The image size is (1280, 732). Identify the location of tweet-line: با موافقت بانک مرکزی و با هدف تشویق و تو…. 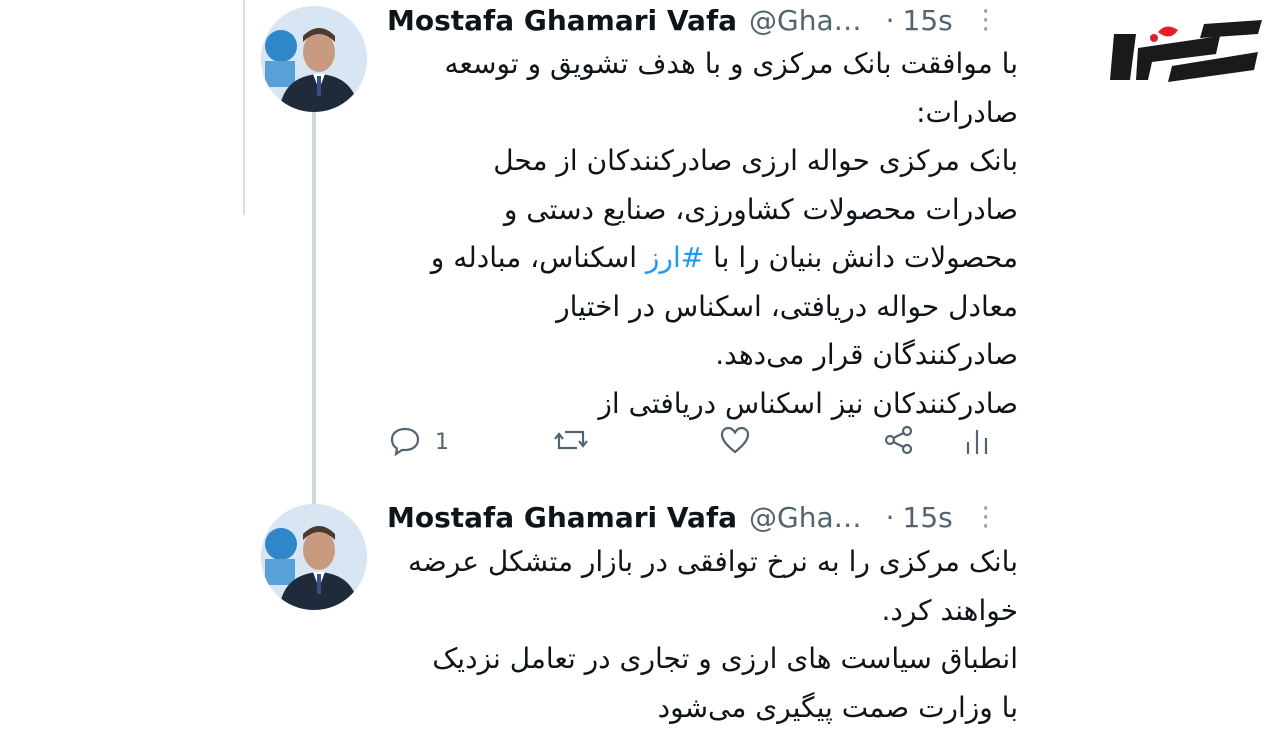
(688, 64).